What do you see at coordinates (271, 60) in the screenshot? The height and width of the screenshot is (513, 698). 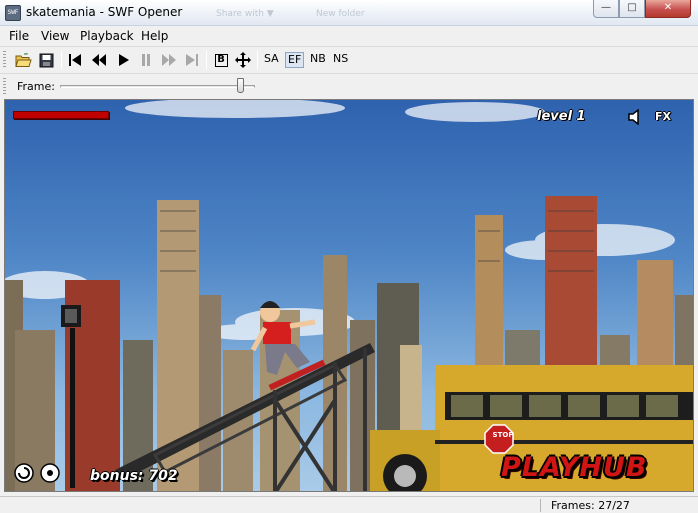 I see `scale-sa-button: SA` at bounding box center [271, 60].